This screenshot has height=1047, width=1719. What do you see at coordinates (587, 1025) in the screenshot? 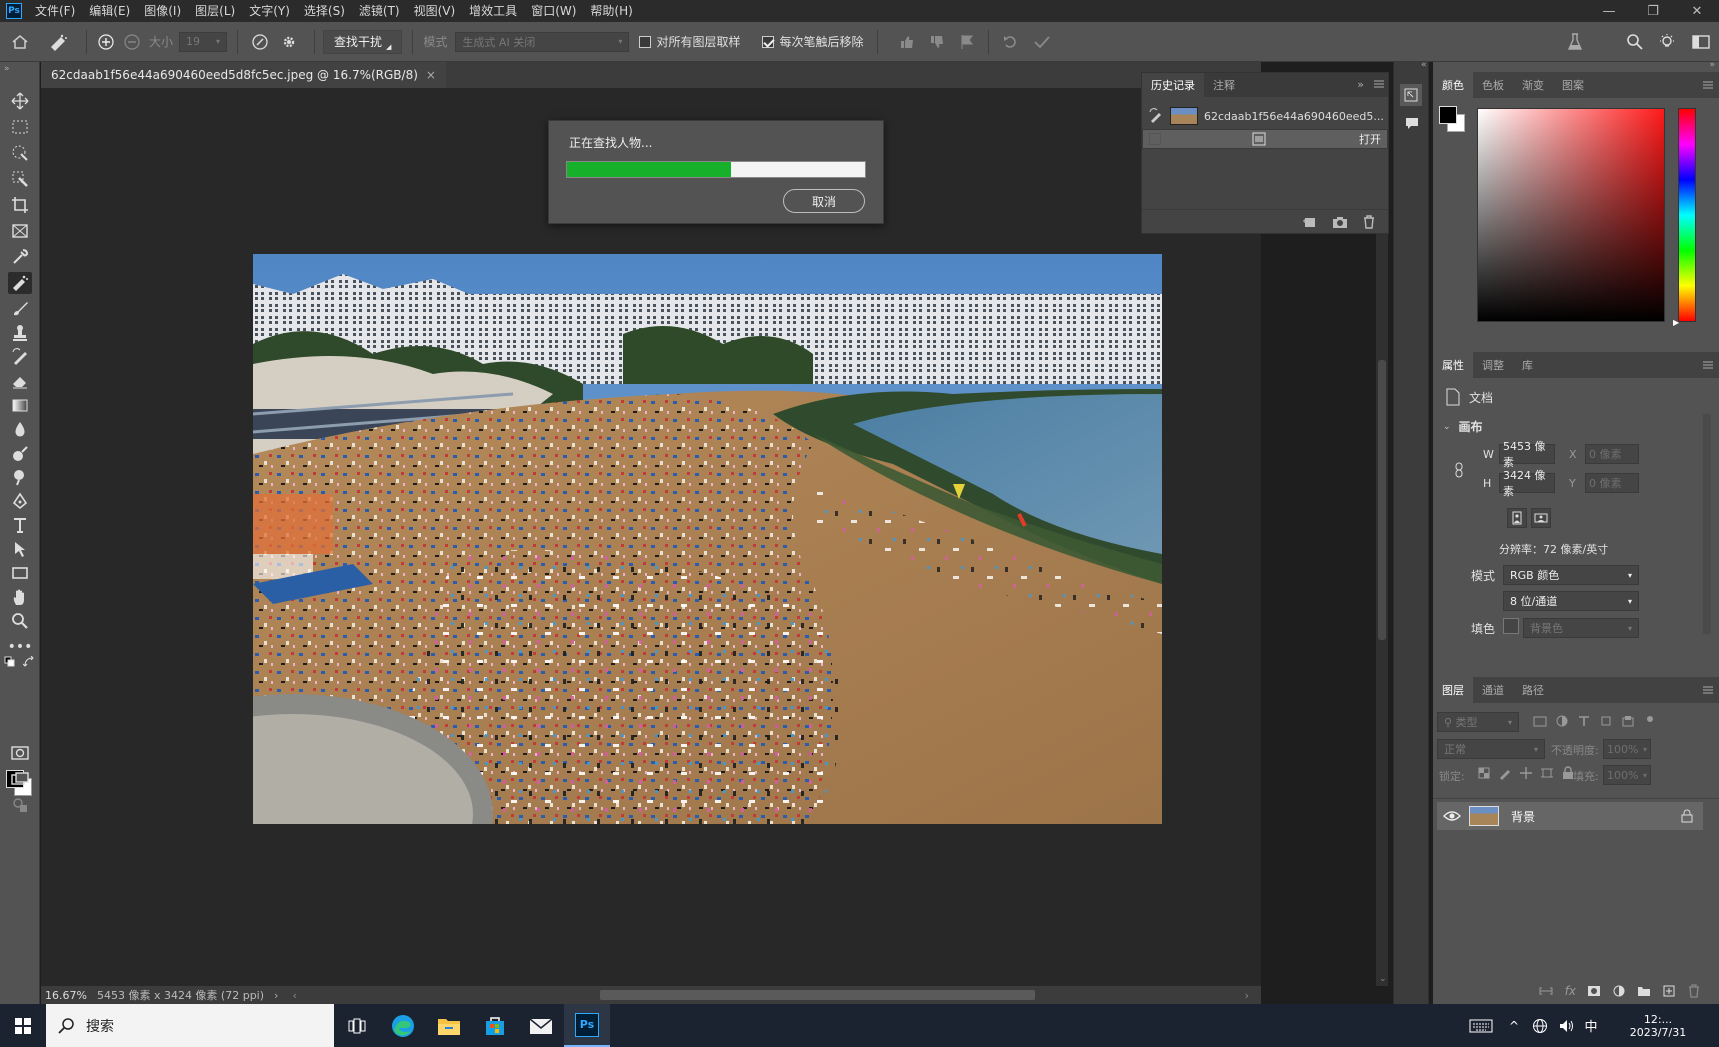
I see `photoshop-taskbar-icon: Ps` at bounding box center [587, 1025].